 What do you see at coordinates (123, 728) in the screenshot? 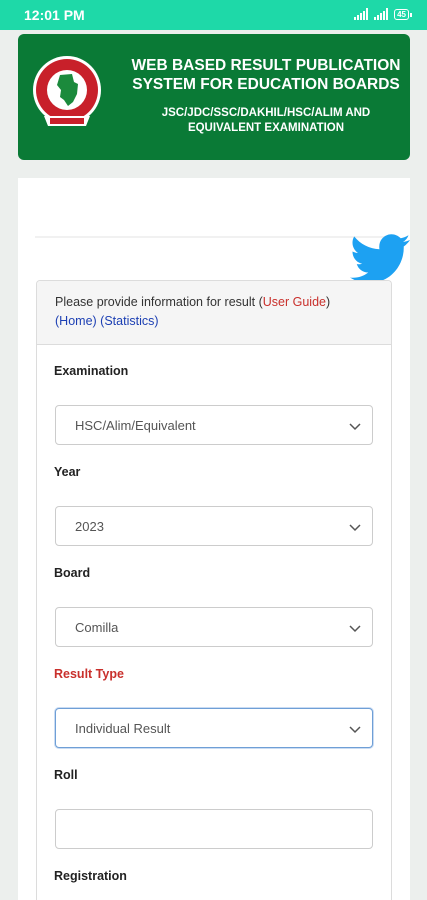
I see `result-type-value: Individual Result` at bounding box center [123, 728].